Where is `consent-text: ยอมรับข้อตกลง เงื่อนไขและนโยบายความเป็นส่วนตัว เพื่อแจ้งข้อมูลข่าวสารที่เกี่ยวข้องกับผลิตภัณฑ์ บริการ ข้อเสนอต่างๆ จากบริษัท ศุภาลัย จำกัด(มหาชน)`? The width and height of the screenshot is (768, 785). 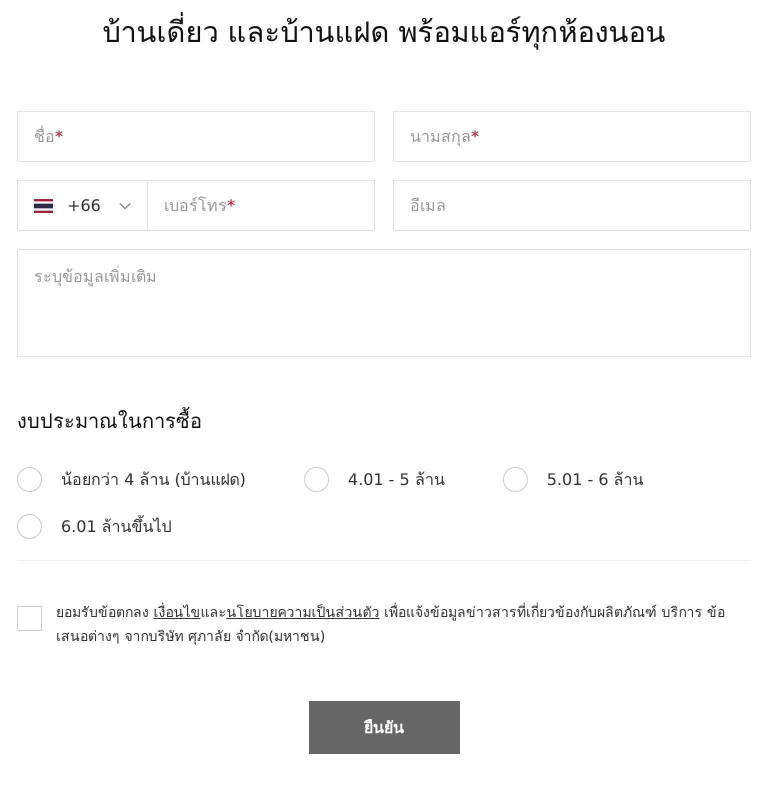
consent-text: ยอมรับข้อตกลง เงื่อนไขและนโยบายความเป็นส่วนตัว เพื่อแจ้งข้อมูลข่าวสารที่เกี่ยวข้องกับผลิตภัณฑ์ บริการ ข้อเสนอต่างๆ จากบริษัท ศุภาลัย จำกัด(มหาชน) is located at coordinates (403, 625).